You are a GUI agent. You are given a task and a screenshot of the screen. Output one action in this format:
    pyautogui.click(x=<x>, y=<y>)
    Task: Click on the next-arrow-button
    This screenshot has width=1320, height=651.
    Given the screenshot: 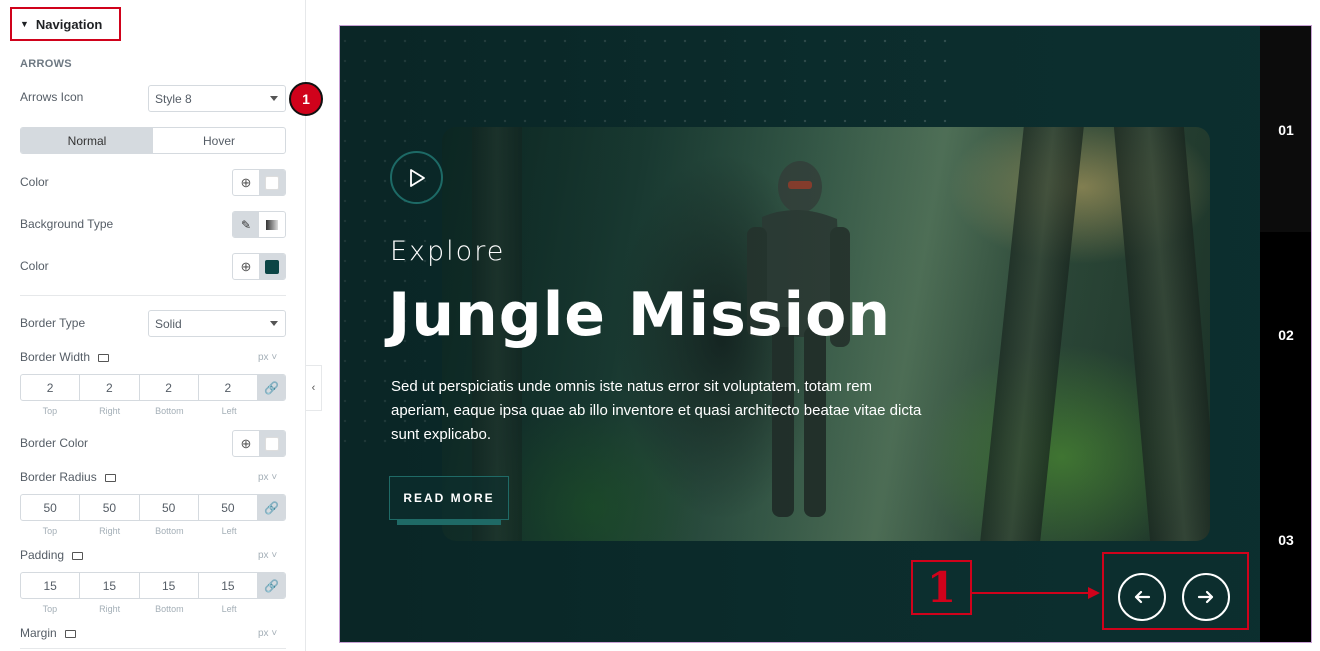 What is the action you would take?
    pyautogui.click(x=1206, y=597)
    